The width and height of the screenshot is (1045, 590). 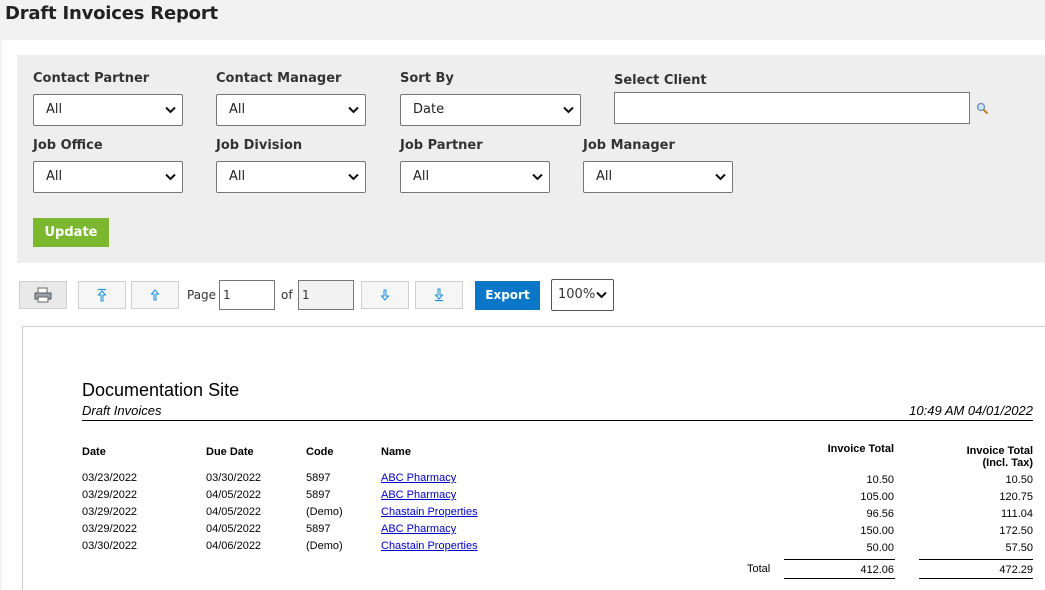 I want to click on zoom-value: 100%, so click(x=577, y=294).